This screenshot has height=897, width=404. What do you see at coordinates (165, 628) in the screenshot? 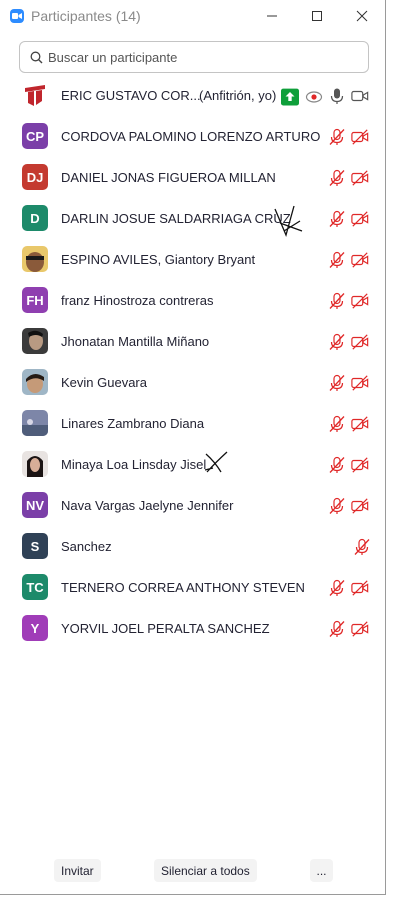
I see `participant-name: YORVIL JOEL PERALTA SANCHEZ` at bounding box center [165, 628].